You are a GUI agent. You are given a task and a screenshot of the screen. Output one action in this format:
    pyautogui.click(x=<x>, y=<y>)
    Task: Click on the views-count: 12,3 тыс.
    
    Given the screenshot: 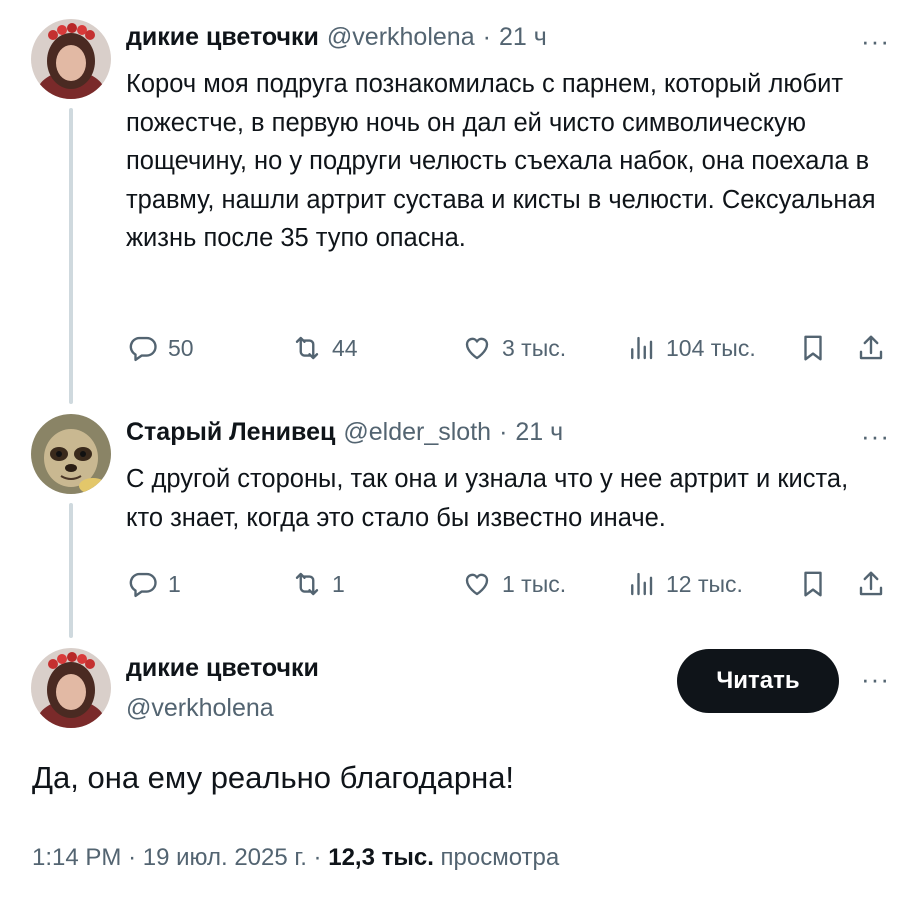 What is the action you would take?
    pyautogui.click(x=381, y=857)
    